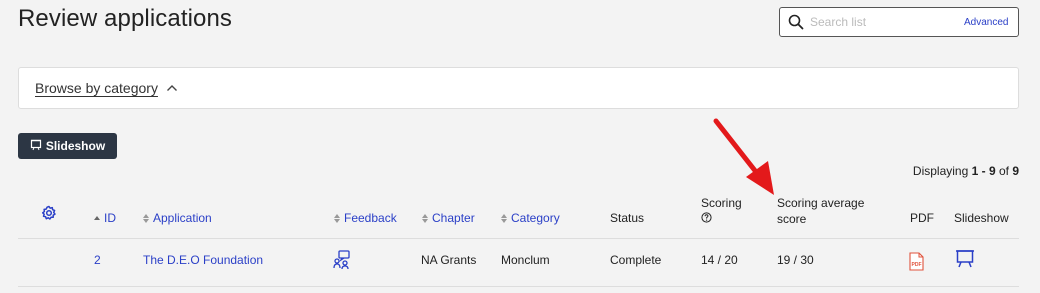  I want to click on presentation-icon, so click(36, 146).